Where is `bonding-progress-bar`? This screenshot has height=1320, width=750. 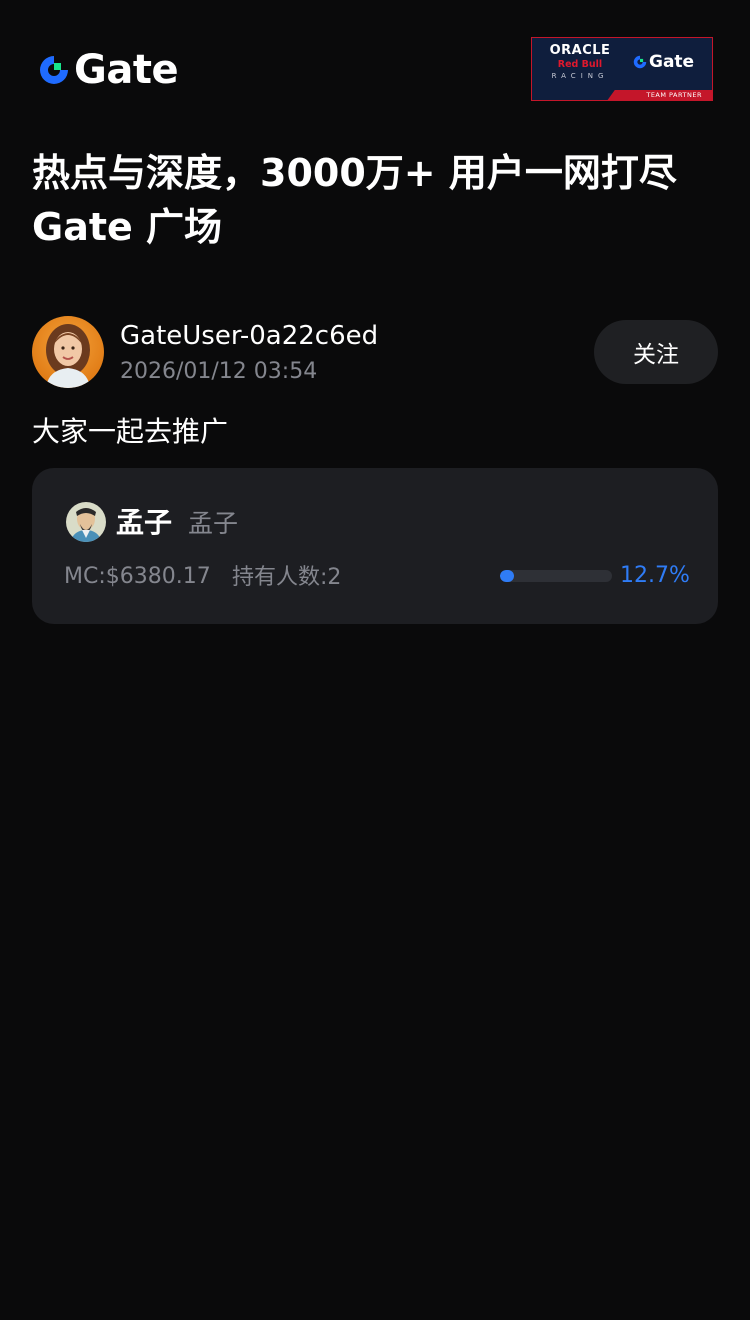 bonding-progress-bar is located at coordinates (556, 576).